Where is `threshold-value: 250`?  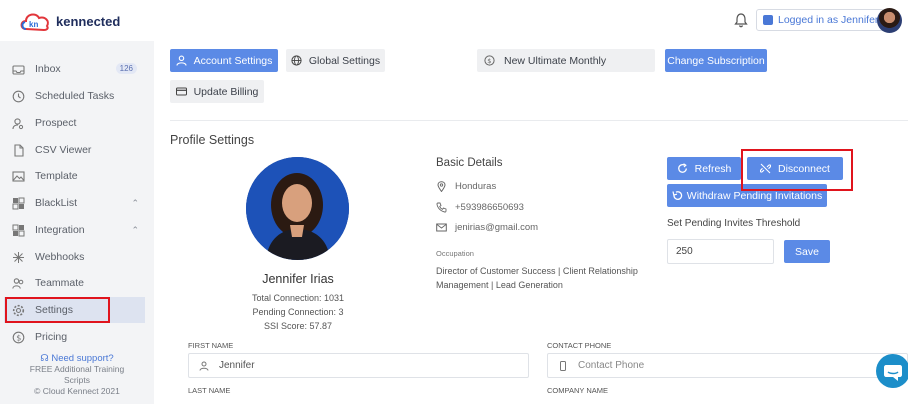
threshold-value: 250 is located at coordinates (684, 251).